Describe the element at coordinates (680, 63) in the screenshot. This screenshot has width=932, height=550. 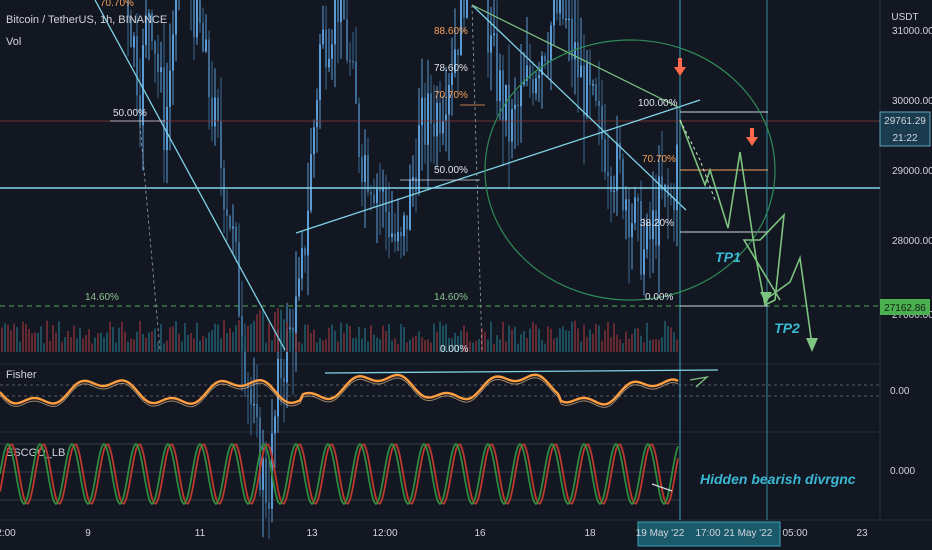
I see `down-arrow-icon` at that location.